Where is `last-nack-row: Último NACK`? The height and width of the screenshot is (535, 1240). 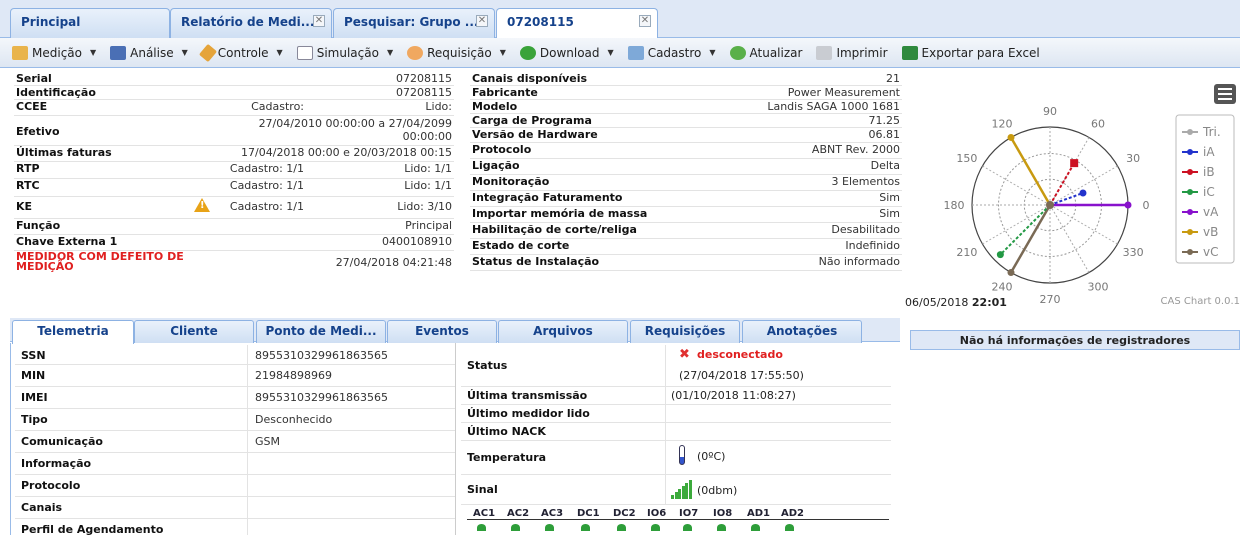 last-nack-row: Último NACK is located at coordinates (676, 432).